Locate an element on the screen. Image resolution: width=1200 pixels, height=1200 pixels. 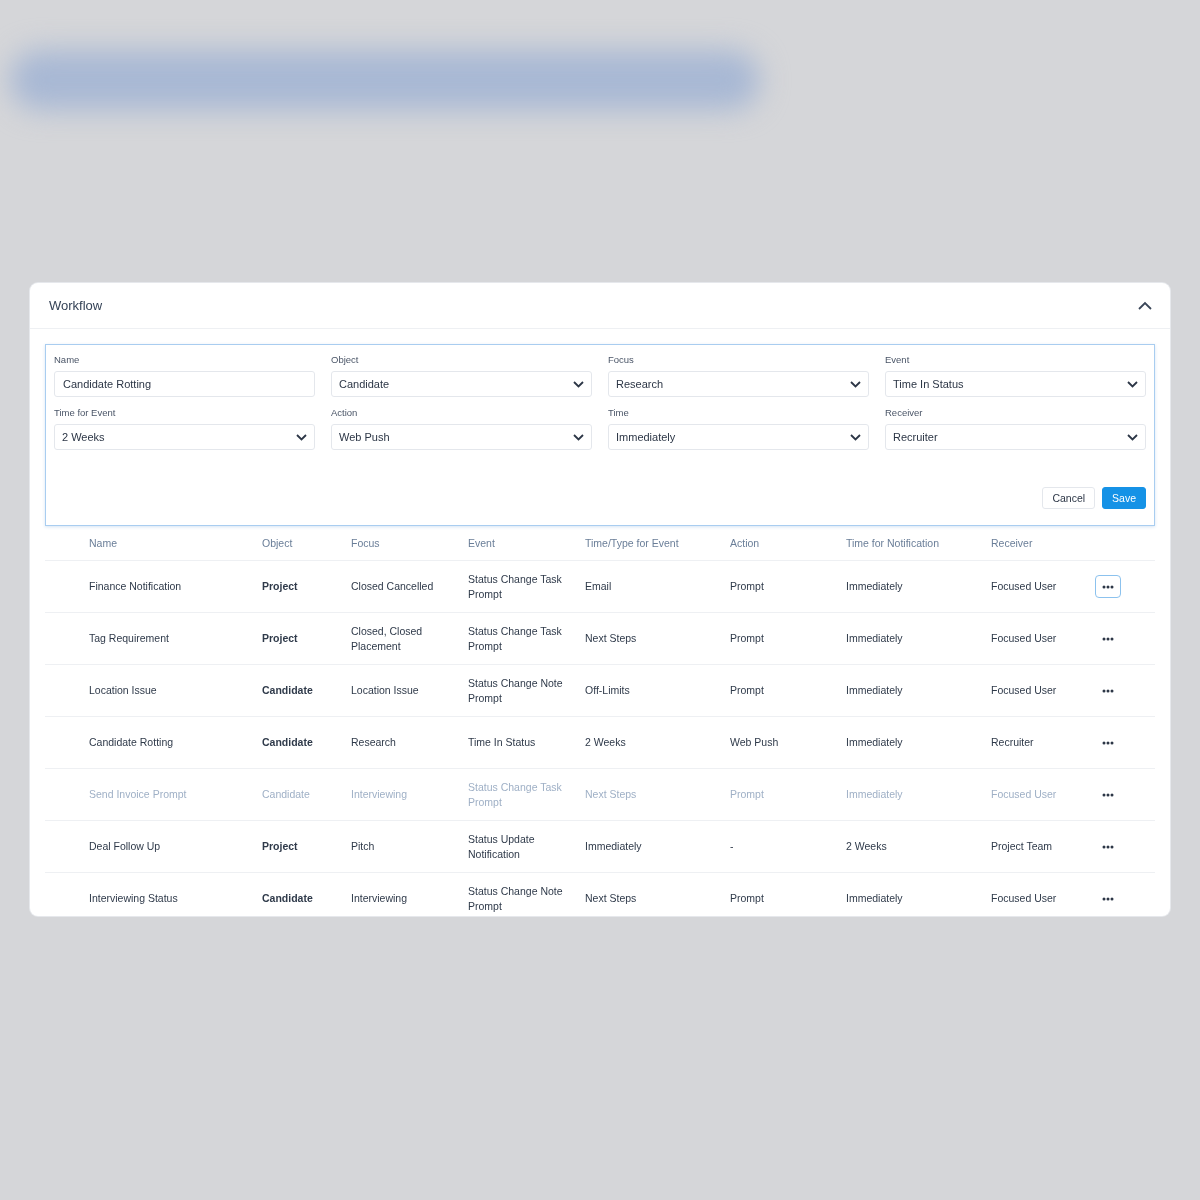
field-label: Time for Event is located at coordinates (85, 412).